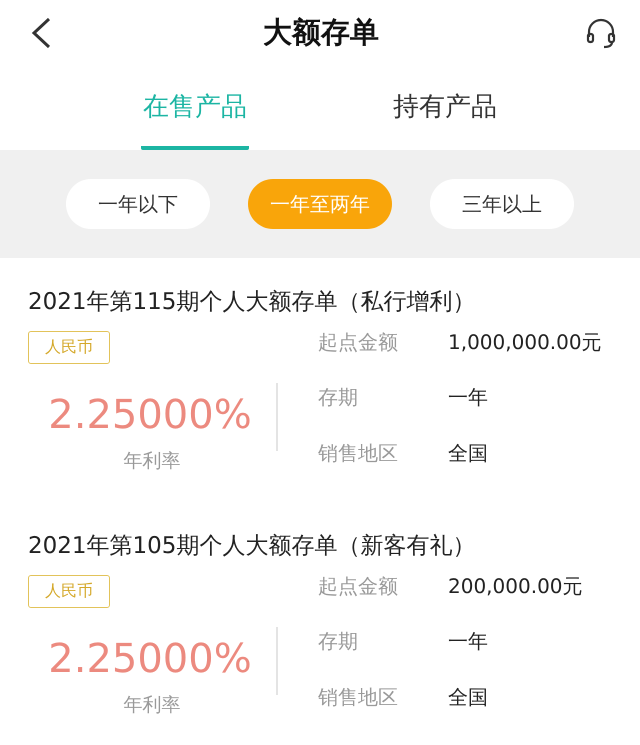 Image resolution: width=640 pixels, height=745 pixels. What do you see at coordinates (601, 33) in the screenshot?
I see `headset-icon` at bounding box center [601, 33].